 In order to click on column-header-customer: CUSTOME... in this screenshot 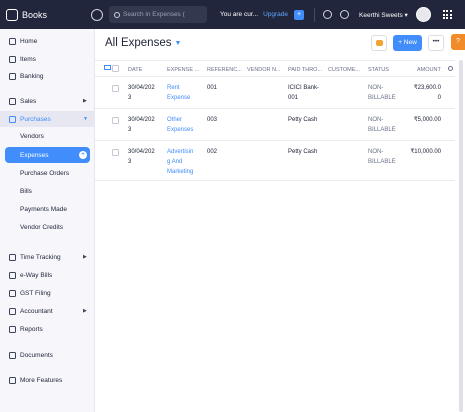, I will do `click(344, 70)`.